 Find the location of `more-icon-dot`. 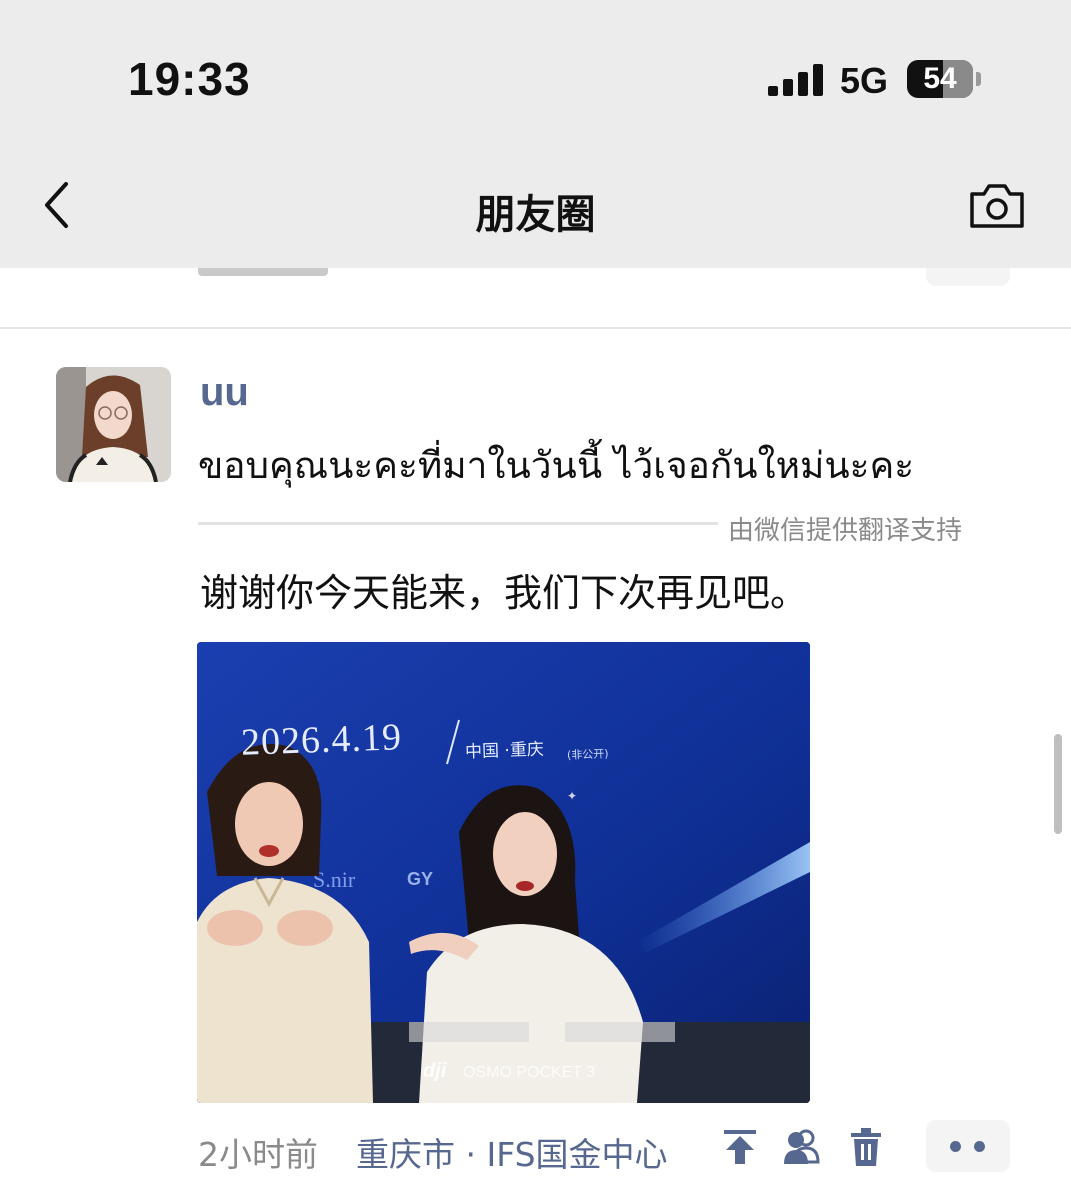

more-icon-dot is located at coordinates (979, 1146).